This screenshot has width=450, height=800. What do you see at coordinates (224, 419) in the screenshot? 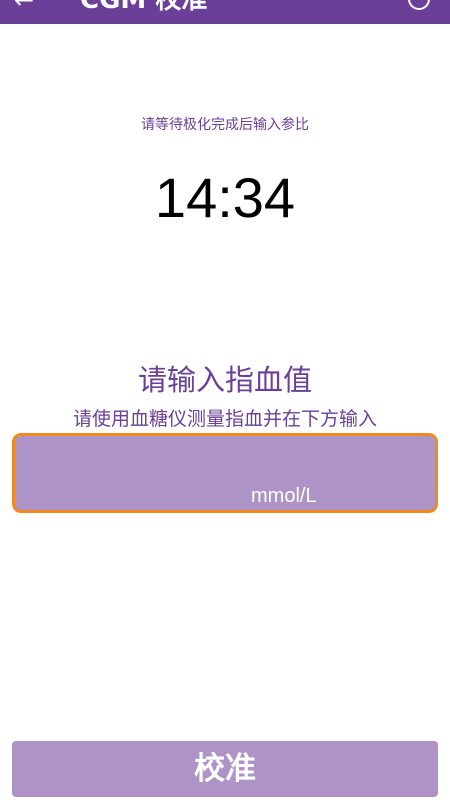
I see `fingerstick-hint: 请使用血糖仪测量指血并在下方输入` at bounding box center [224, 419].